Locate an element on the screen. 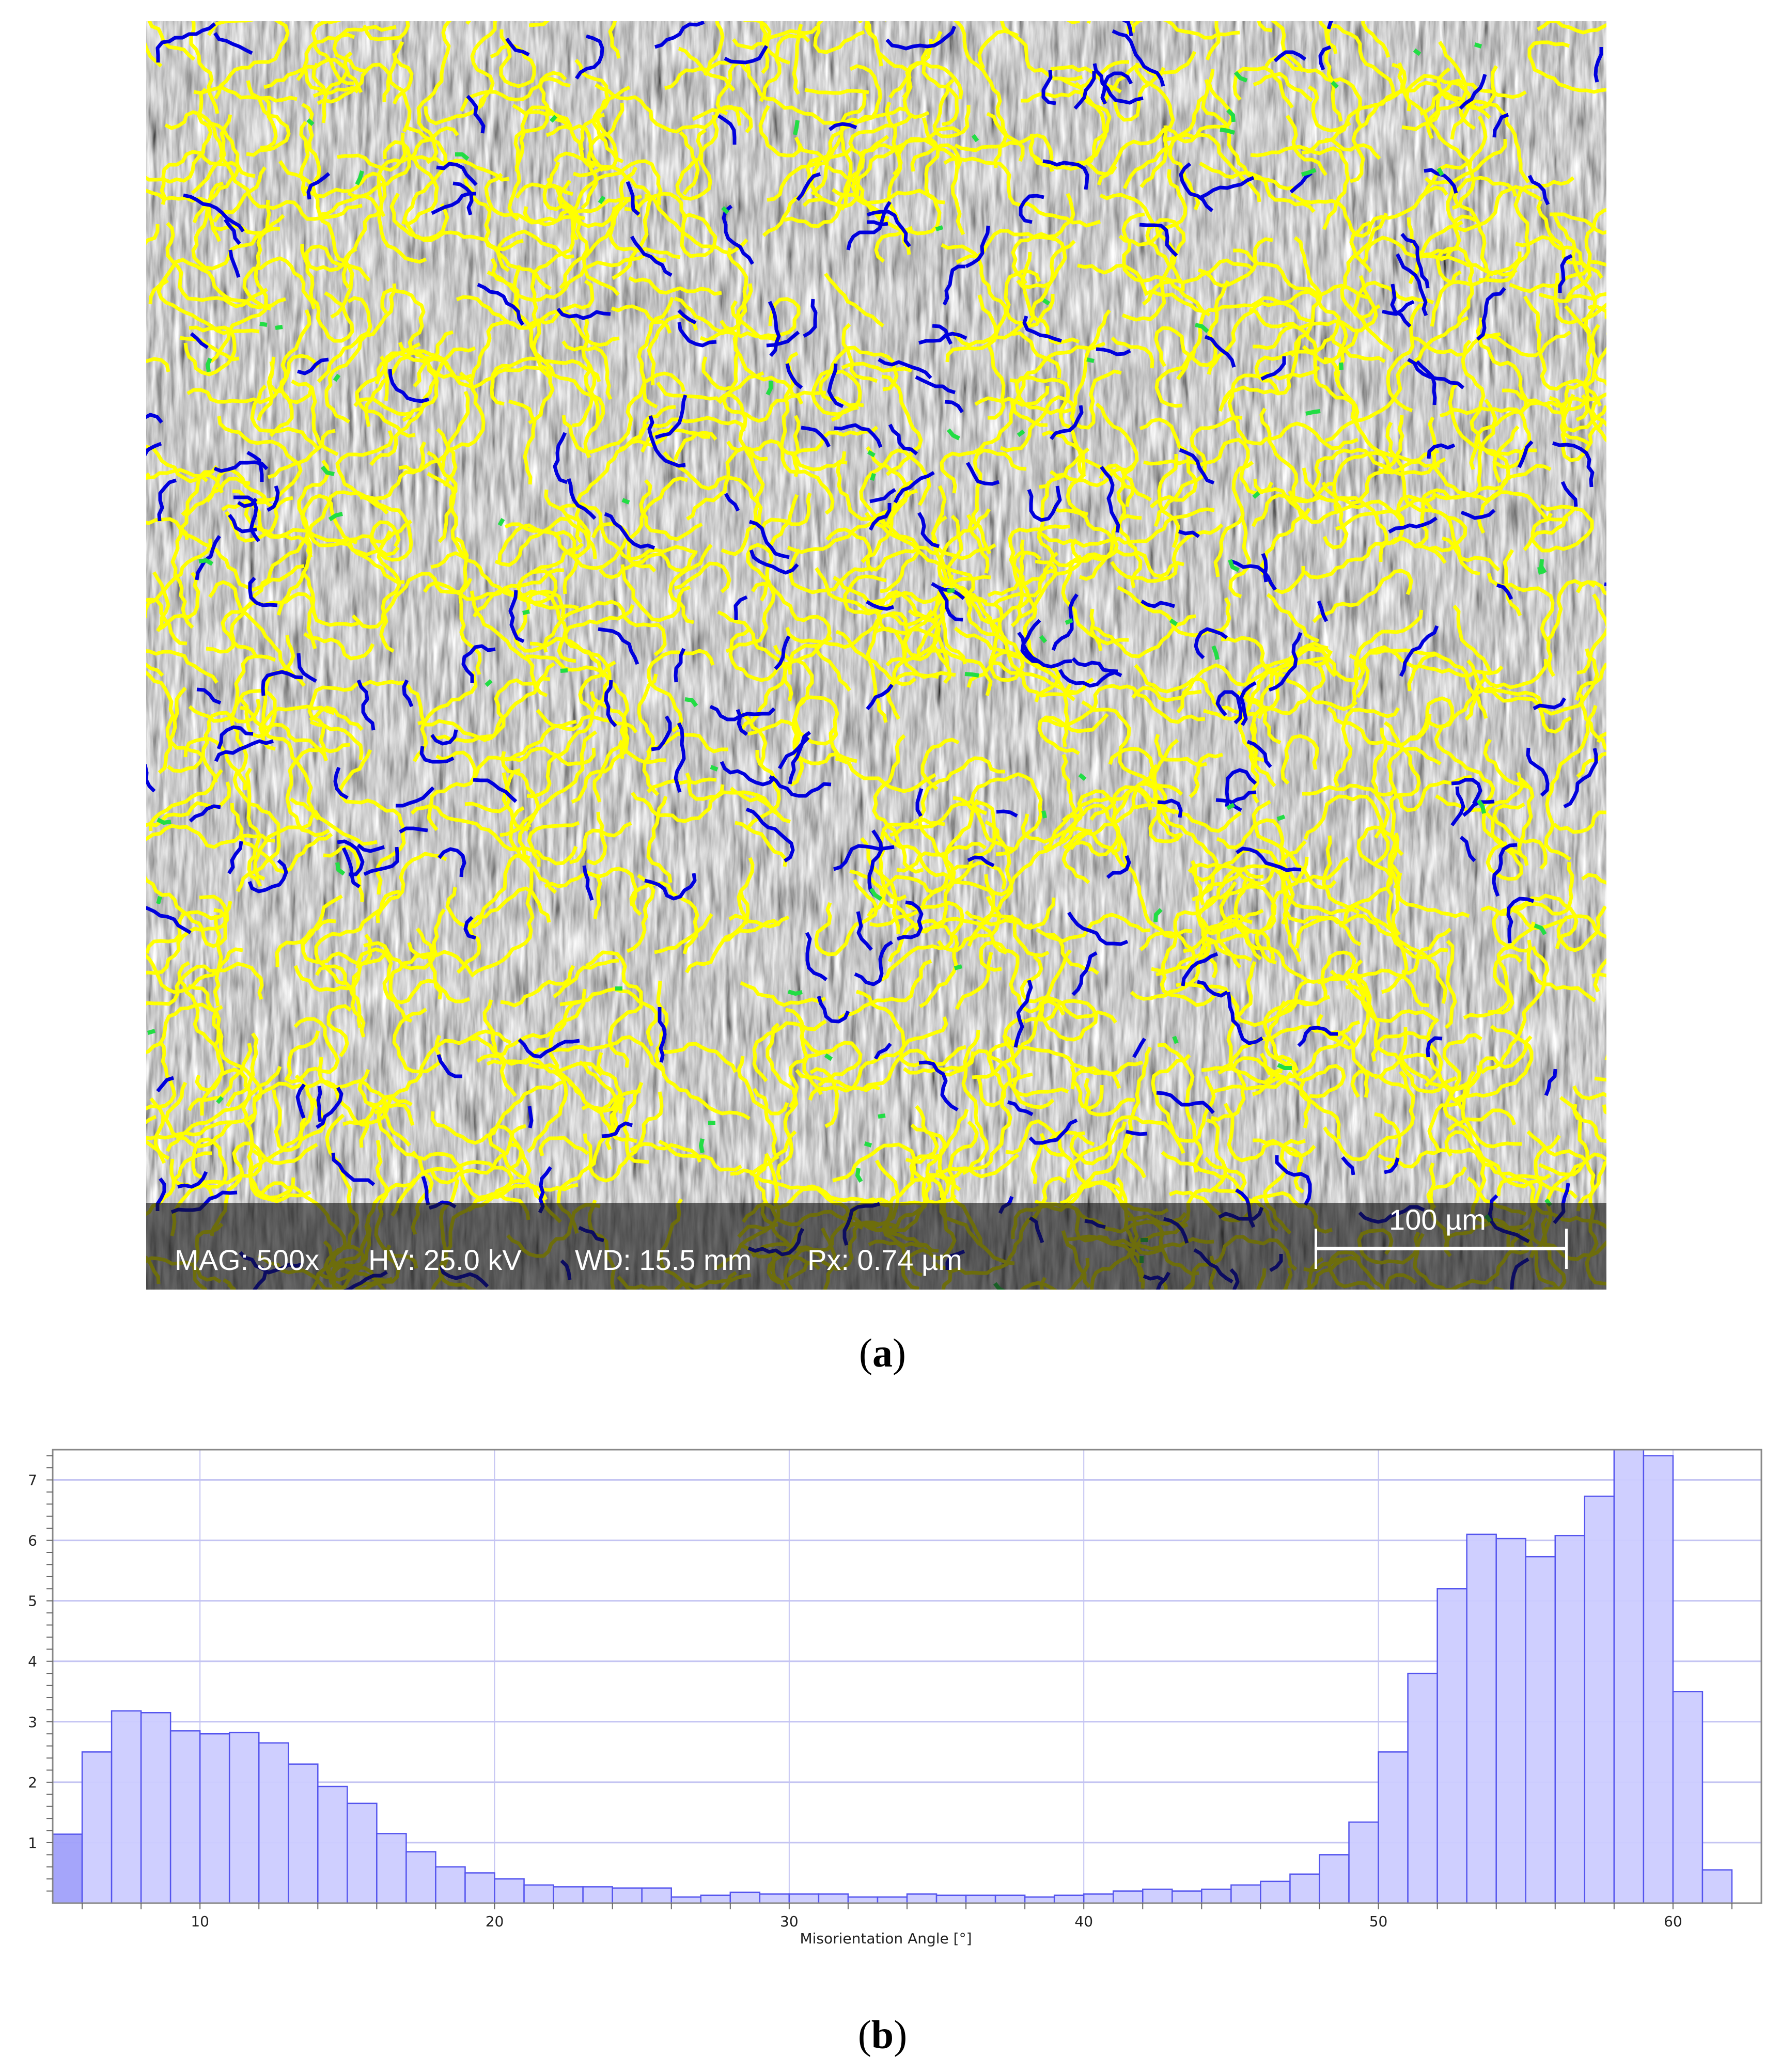 The height and width of the screenshot is (2072, 1765). x-tick-label: 10 is located at coordinates (200, 1921).